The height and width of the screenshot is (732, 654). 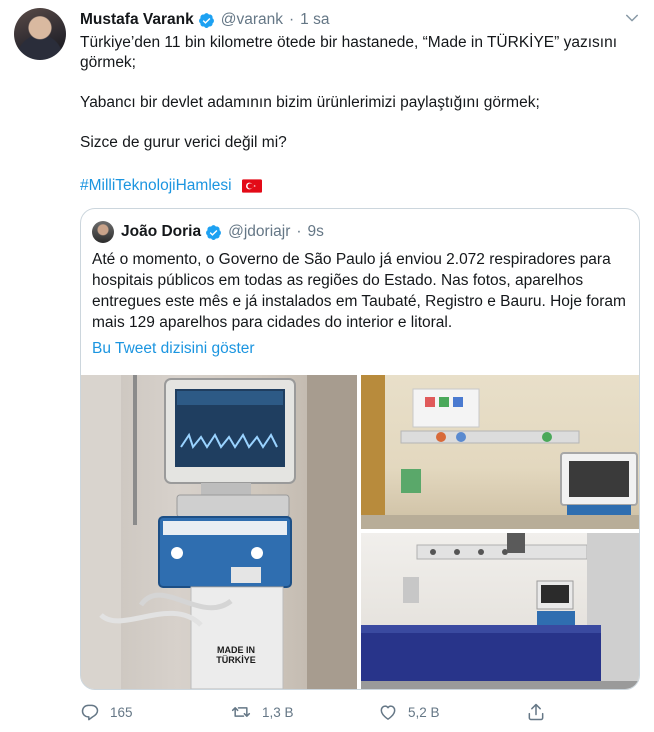 I want to click on hashtag-line: #MilliTeknolojiHamlesi, so click(x=360, y=186).